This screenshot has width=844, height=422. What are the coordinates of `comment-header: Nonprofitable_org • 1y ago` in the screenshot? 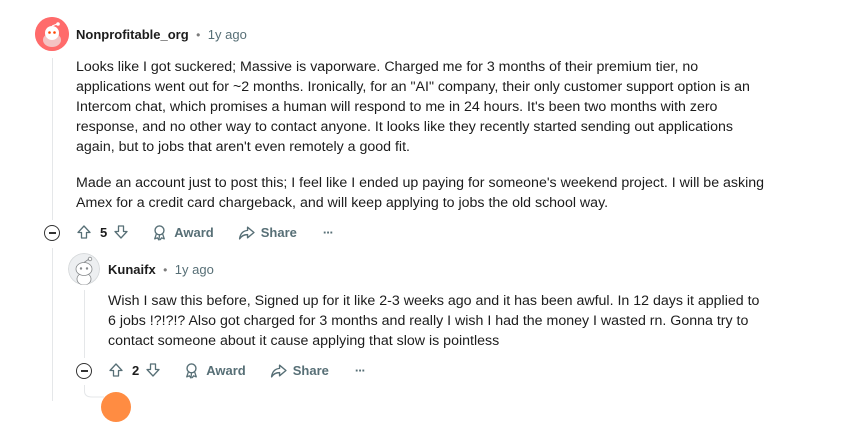 It's located at (161, 35).